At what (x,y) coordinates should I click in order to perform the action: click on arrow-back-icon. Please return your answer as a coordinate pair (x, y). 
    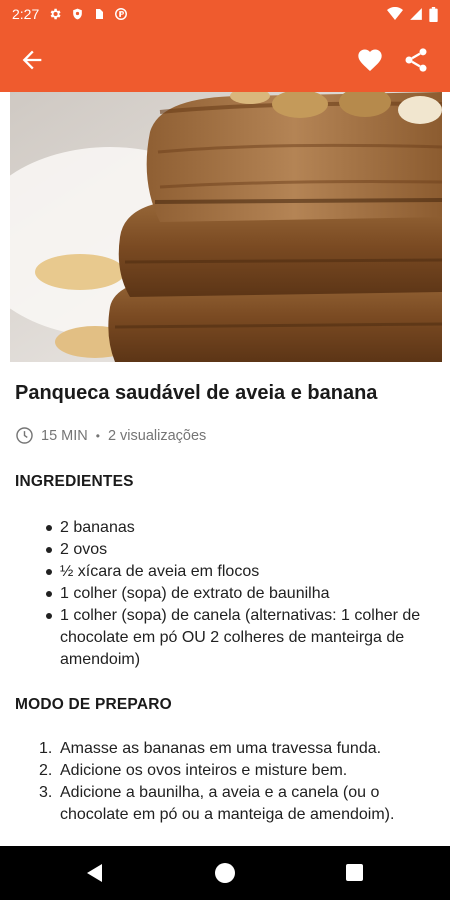
    Looking at the image, I should click on (32, 60).